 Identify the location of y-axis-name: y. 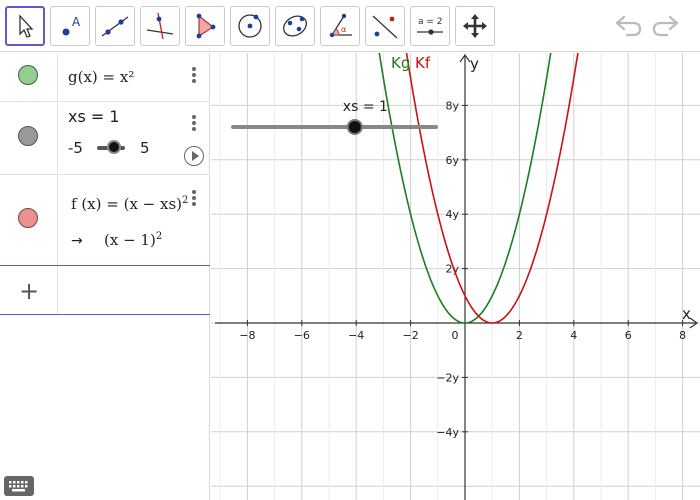
(474, 64).